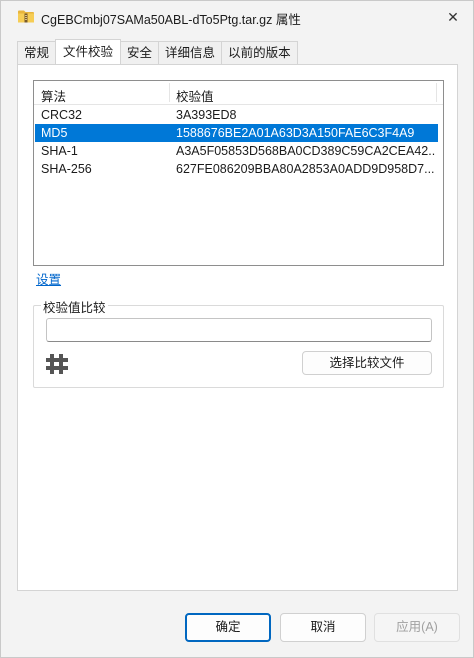 The height and width of the screenshot is (658, 474). I want to click on cancel-button: 取消, so click(323, 627).